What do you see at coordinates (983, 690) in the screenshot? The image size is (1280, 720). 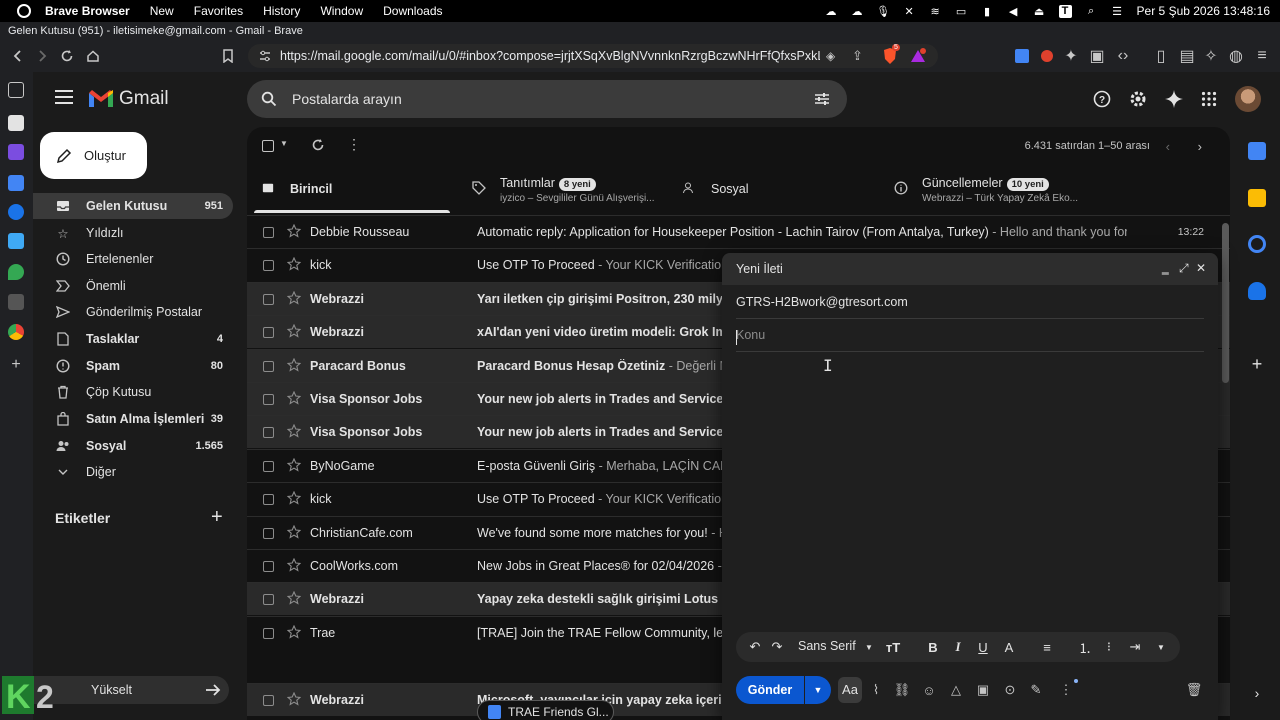 I see `insert-photo-icon: ▣` at bounding box center [983, 690].